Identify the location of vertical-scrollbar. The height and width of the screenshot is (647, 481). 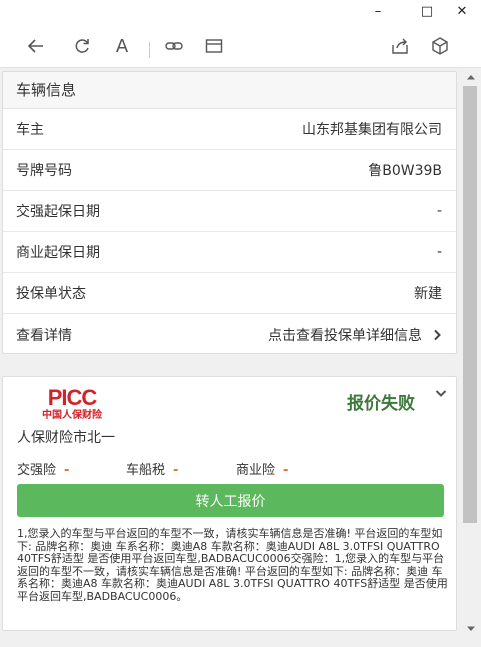
(471, 358).